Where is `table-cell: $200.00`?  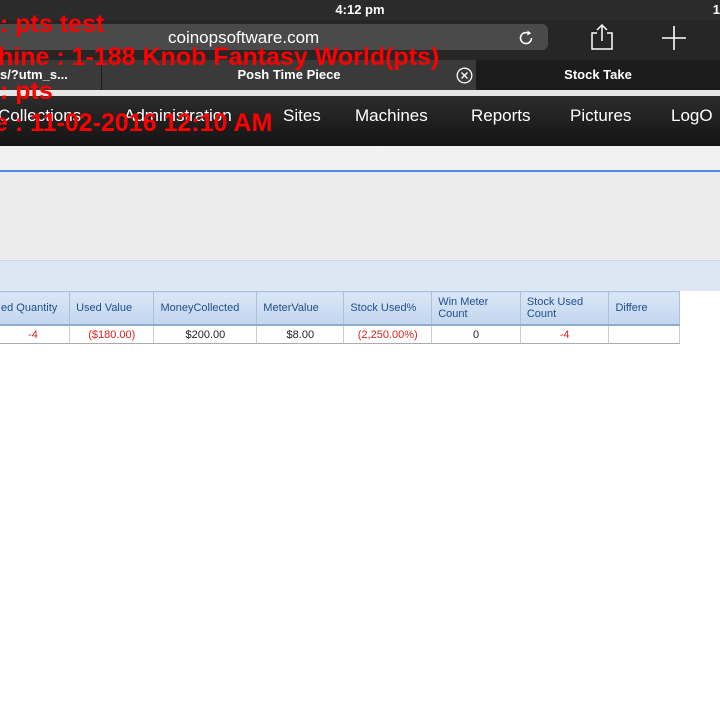 table-cell: $200.00 is located at coordinates (205, 334).